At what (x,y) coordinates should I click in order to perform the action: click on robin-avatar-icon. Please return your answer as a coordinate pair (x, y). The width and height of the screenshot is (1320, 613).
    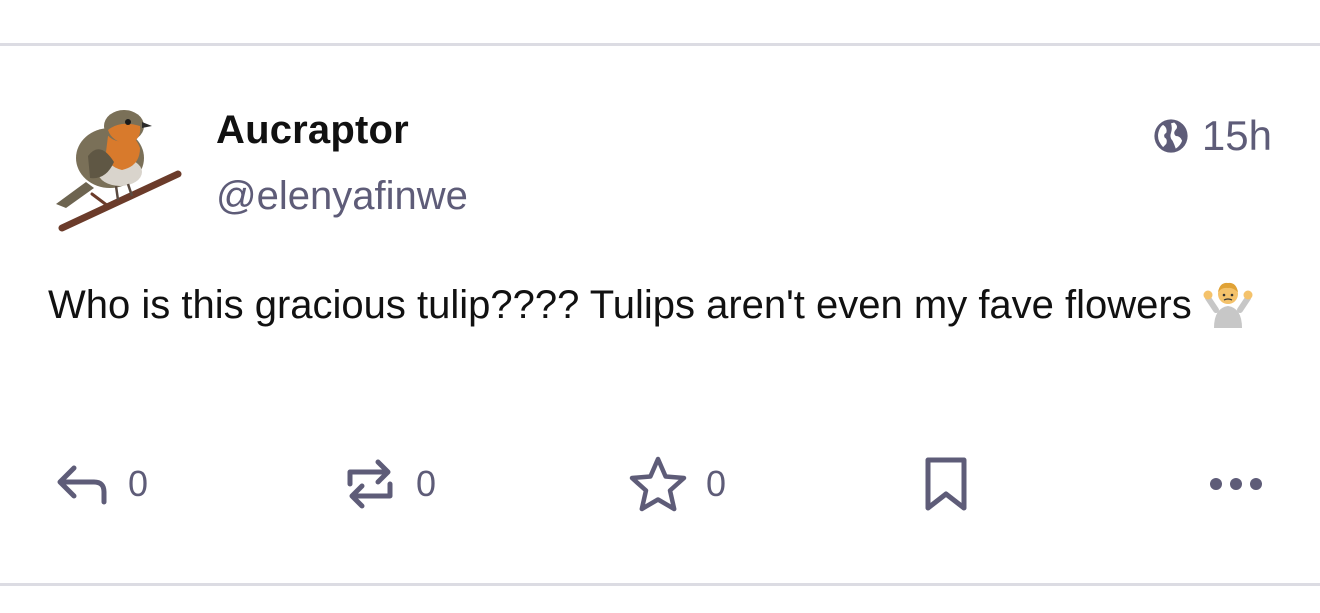
    Looking at the image, I should click on (119, 171).